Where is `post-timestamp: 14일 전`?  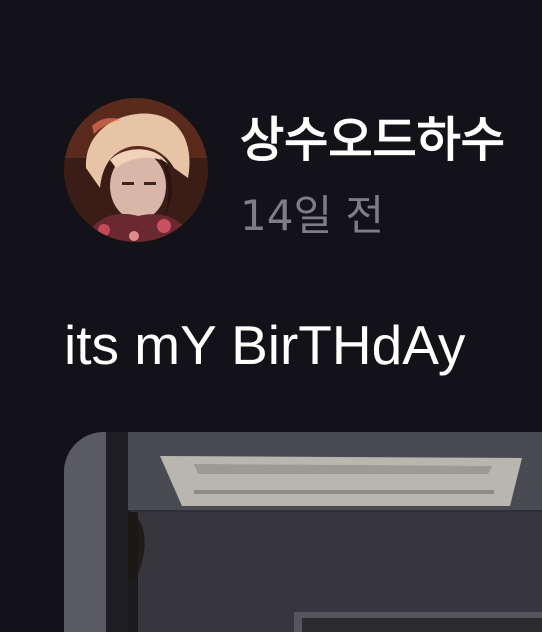
post-timestamp: 14일 전 is located at coordinates (312, 215).